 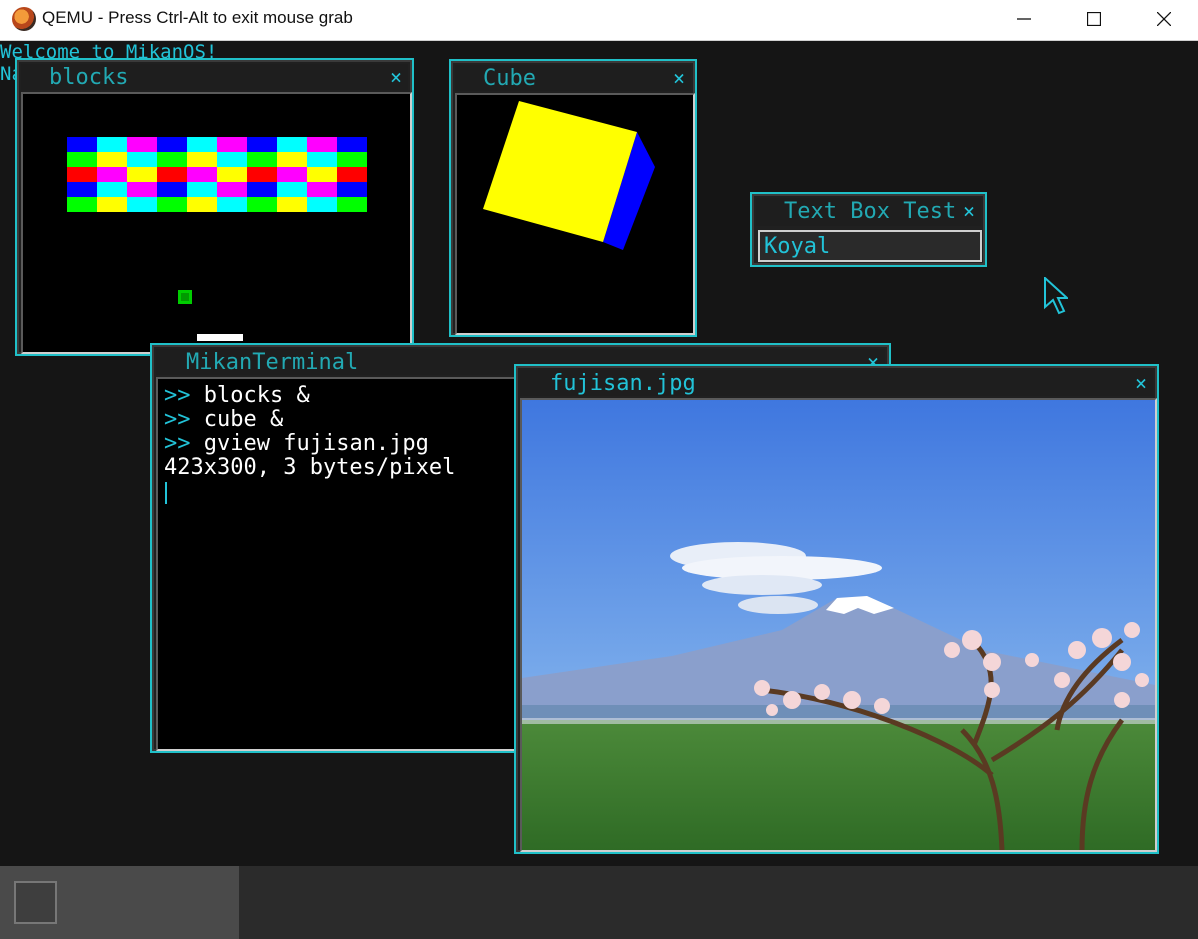 What do you see at coordinates (969, 211) in the screenshot?
I see `textbox-close-icon: ×` at bounding box center [969, 211].